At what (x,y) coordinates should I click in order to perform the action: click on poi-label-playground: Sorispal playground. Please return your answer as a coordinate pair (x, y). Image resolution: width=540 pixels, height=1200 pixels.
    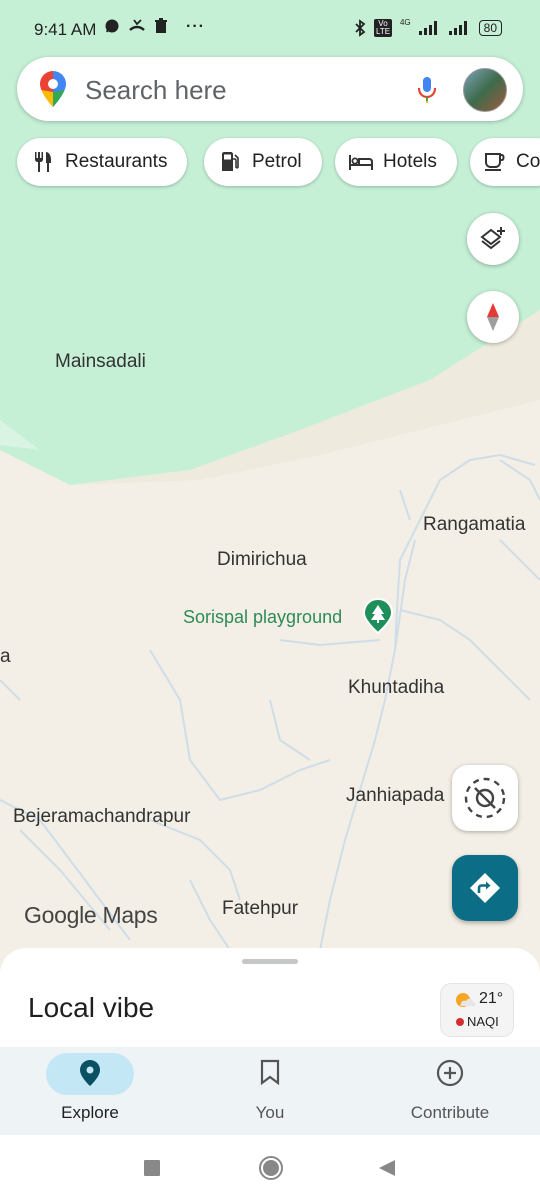
    Looking at the image, I should click on (262, 617).